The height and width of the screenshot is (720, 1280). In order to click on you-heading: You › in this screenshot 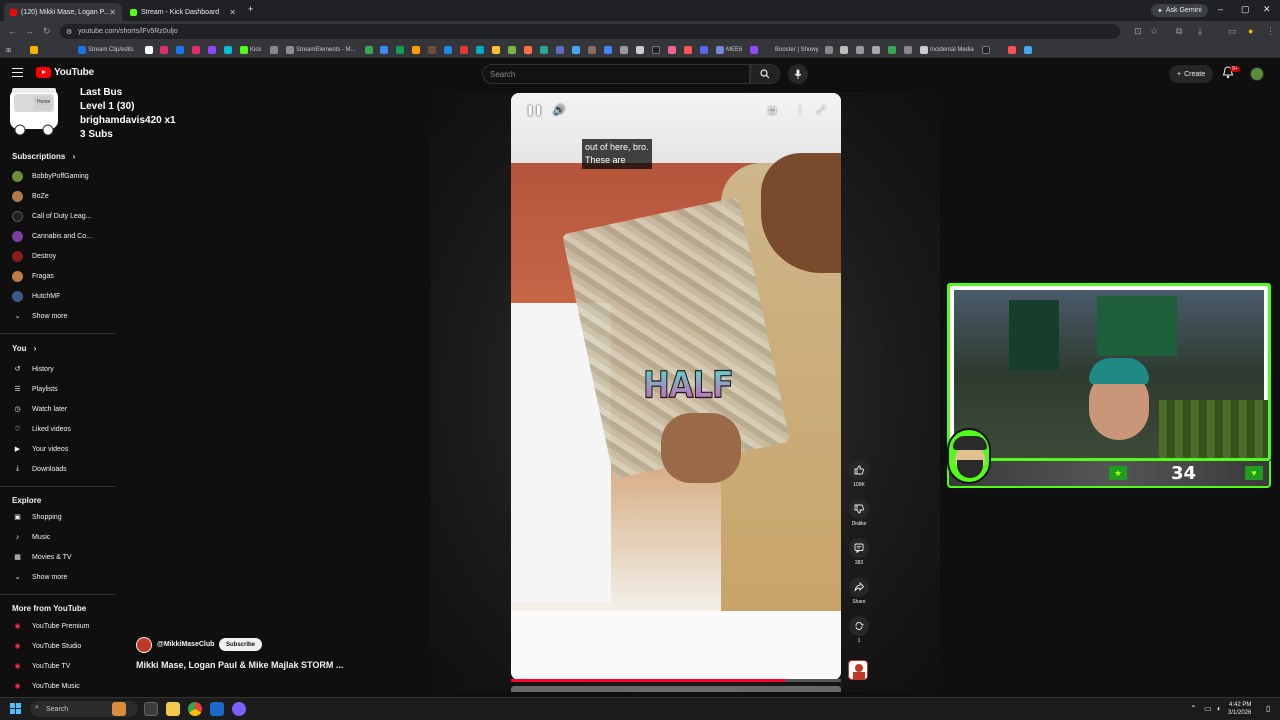, I will do `click(24, 348)`.